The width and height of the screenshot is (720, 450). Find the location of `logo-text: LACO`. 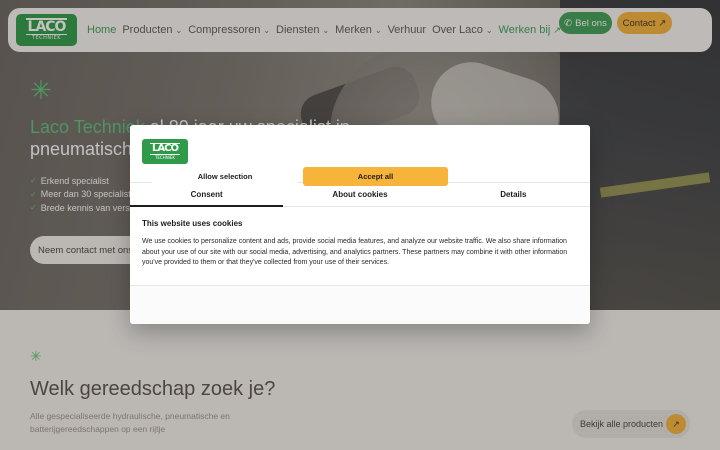

logo-text: LACO is located at coordinates (165, 149).